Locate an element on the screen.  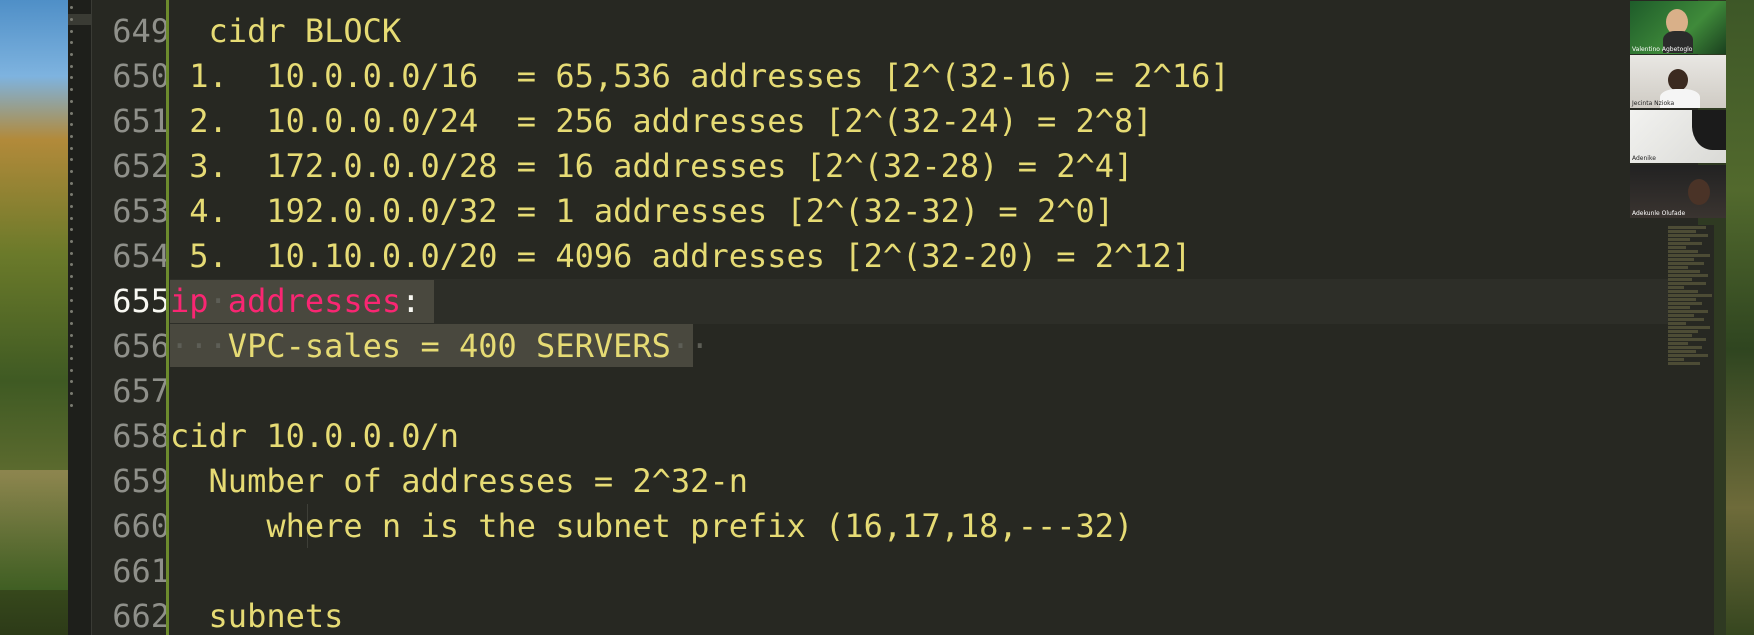
keyword-token: addresses is located at coordinates (314, 301).